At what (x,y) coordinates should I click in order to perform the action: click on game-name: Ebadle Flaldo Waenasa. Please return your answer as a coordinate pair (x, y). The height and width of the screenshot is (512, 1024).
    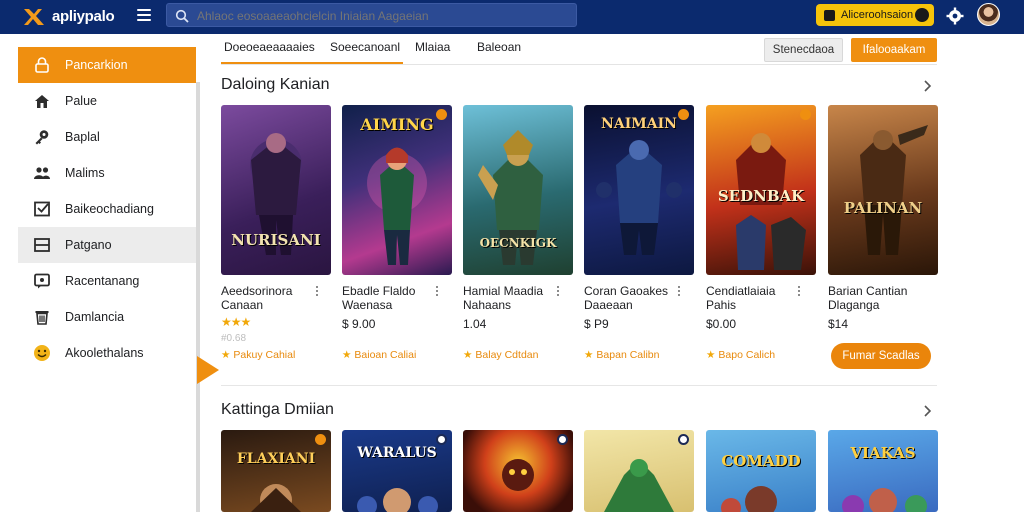
    Looking at the image, I should click on (390, 298).